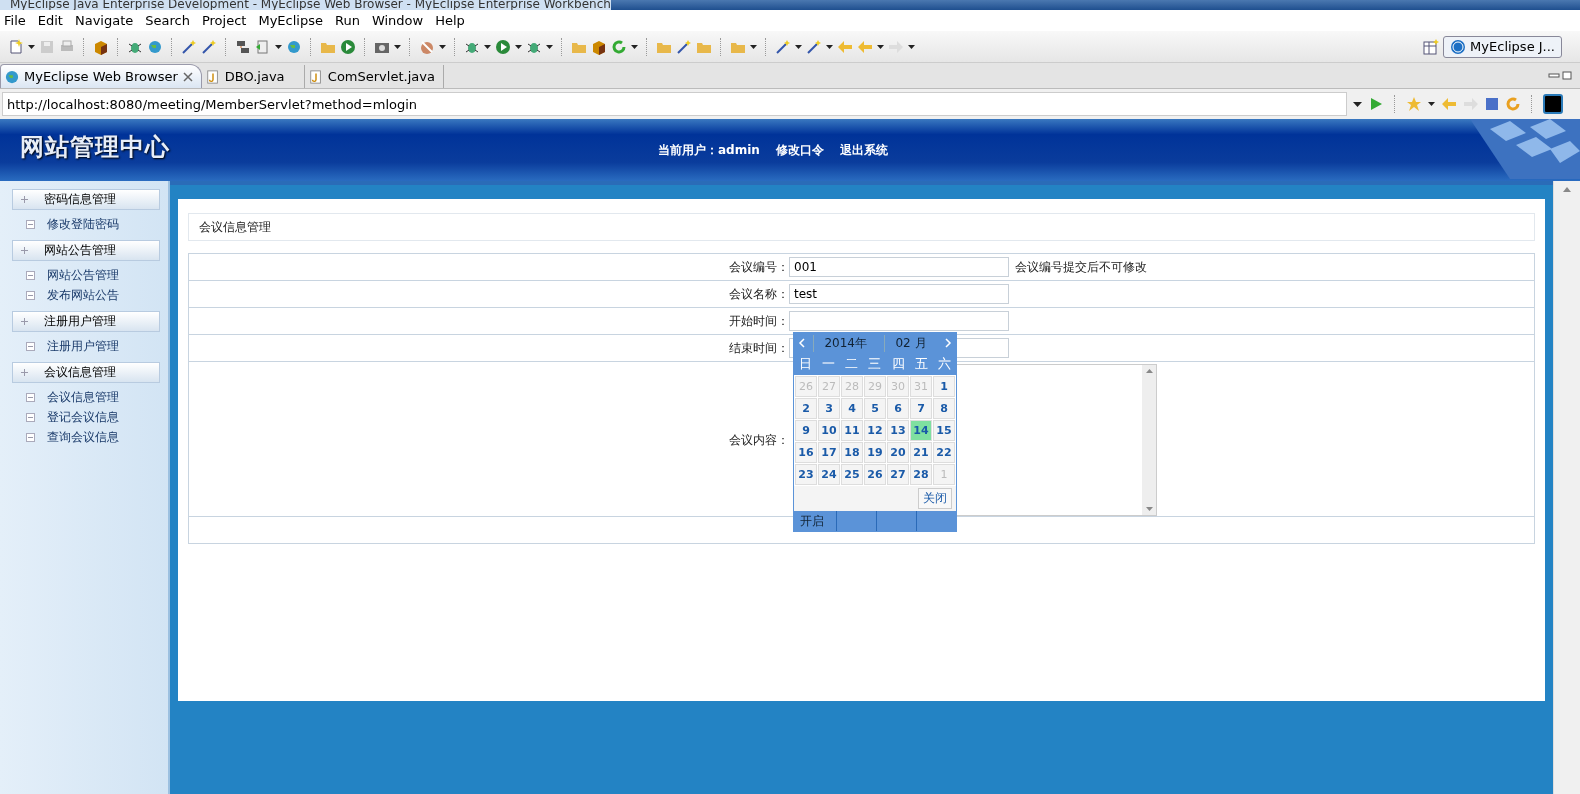 Image resolution: width=1580 pixels, height=794 pixels. Describe the element at coordinates (374, 76) in the screenshot. I see `editor-tab: ComServlet.java` at that location.